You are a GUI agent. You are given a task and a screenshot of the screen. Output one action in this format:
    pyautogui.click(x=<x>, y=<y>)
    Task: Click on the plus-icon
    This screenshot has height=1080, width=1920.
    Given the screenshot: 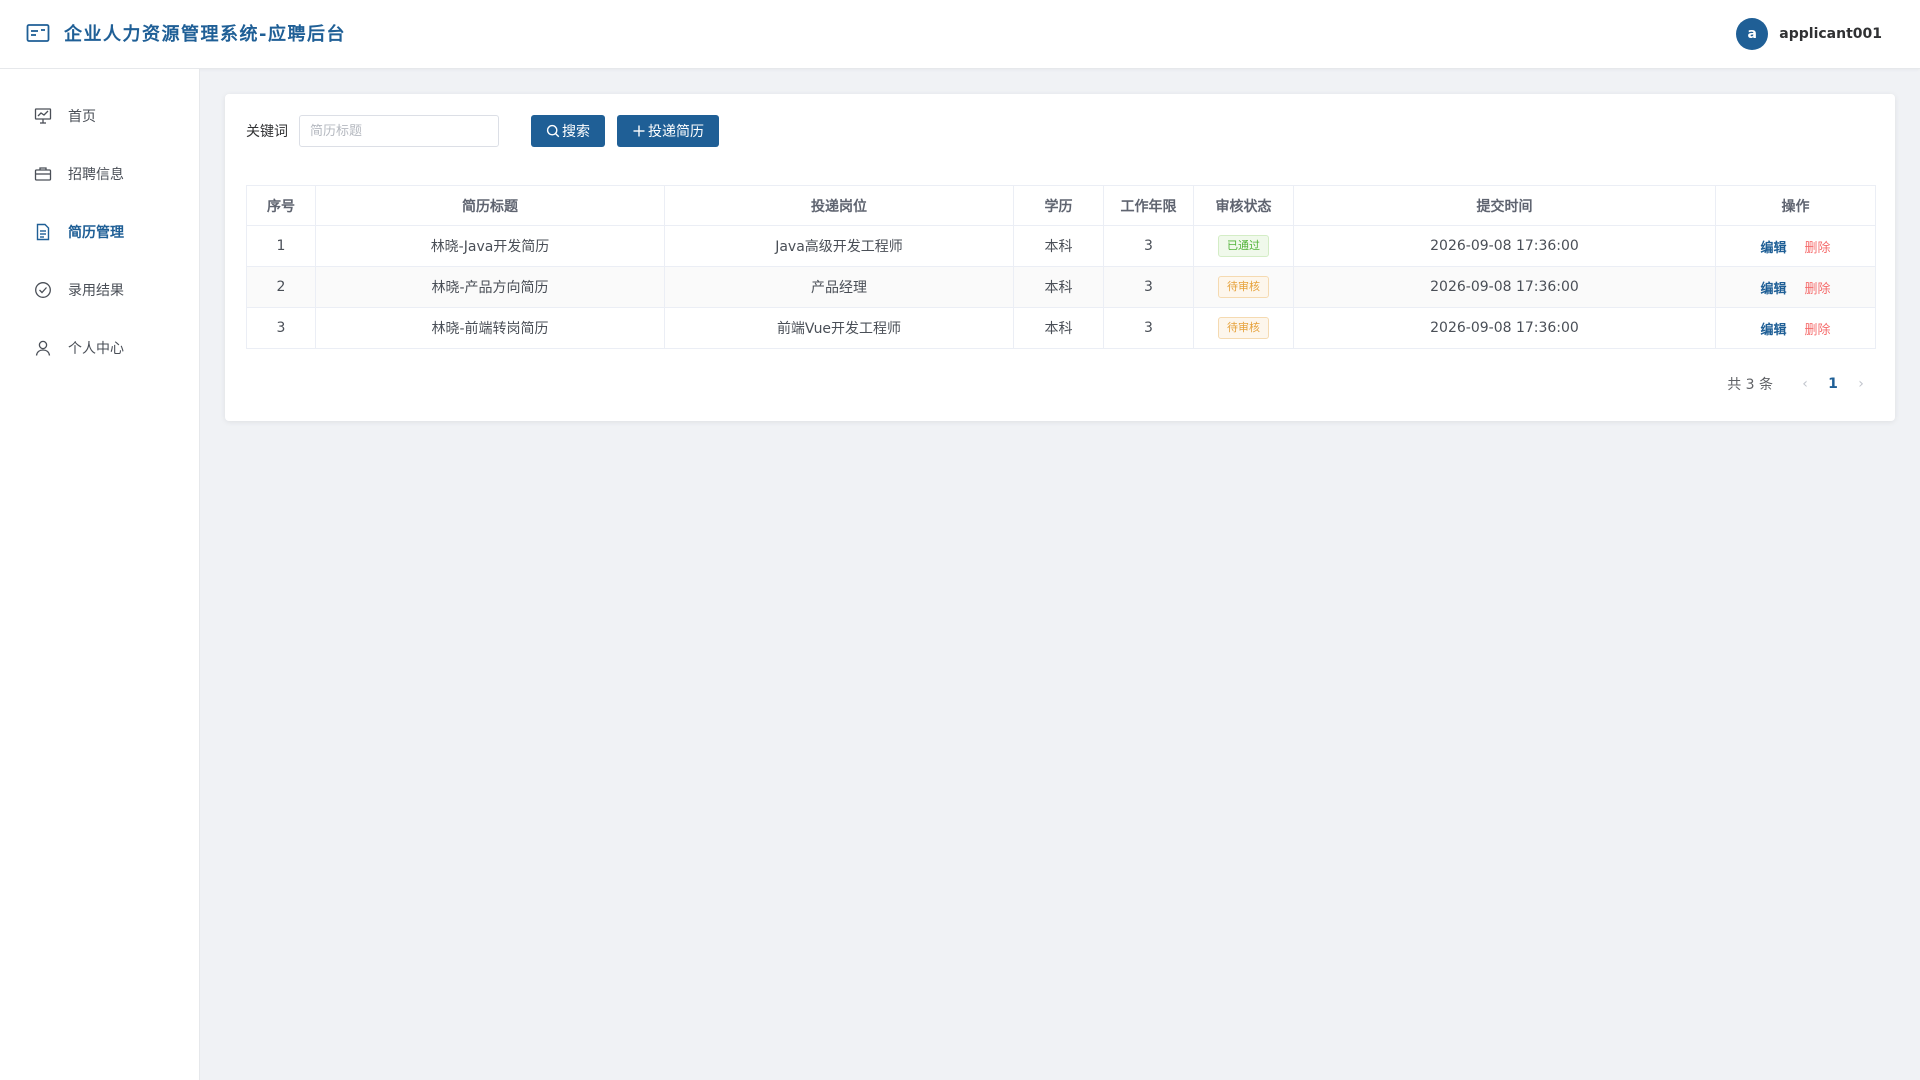 What is the action you would take?
    pyautogui.click(x=639, y=131)
    